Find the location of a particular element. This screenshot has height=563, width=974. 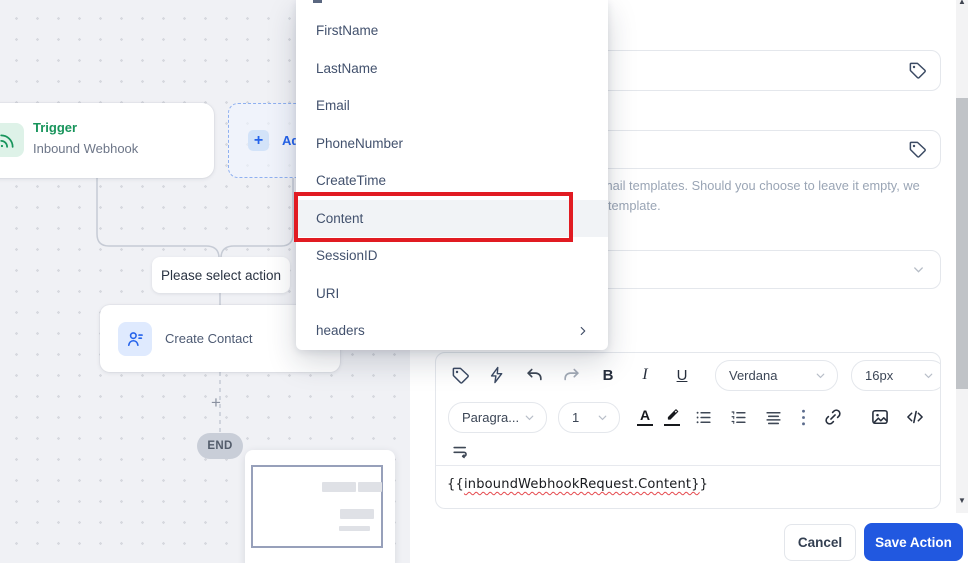

insert-link-icon is located at coordinates (833, 417).